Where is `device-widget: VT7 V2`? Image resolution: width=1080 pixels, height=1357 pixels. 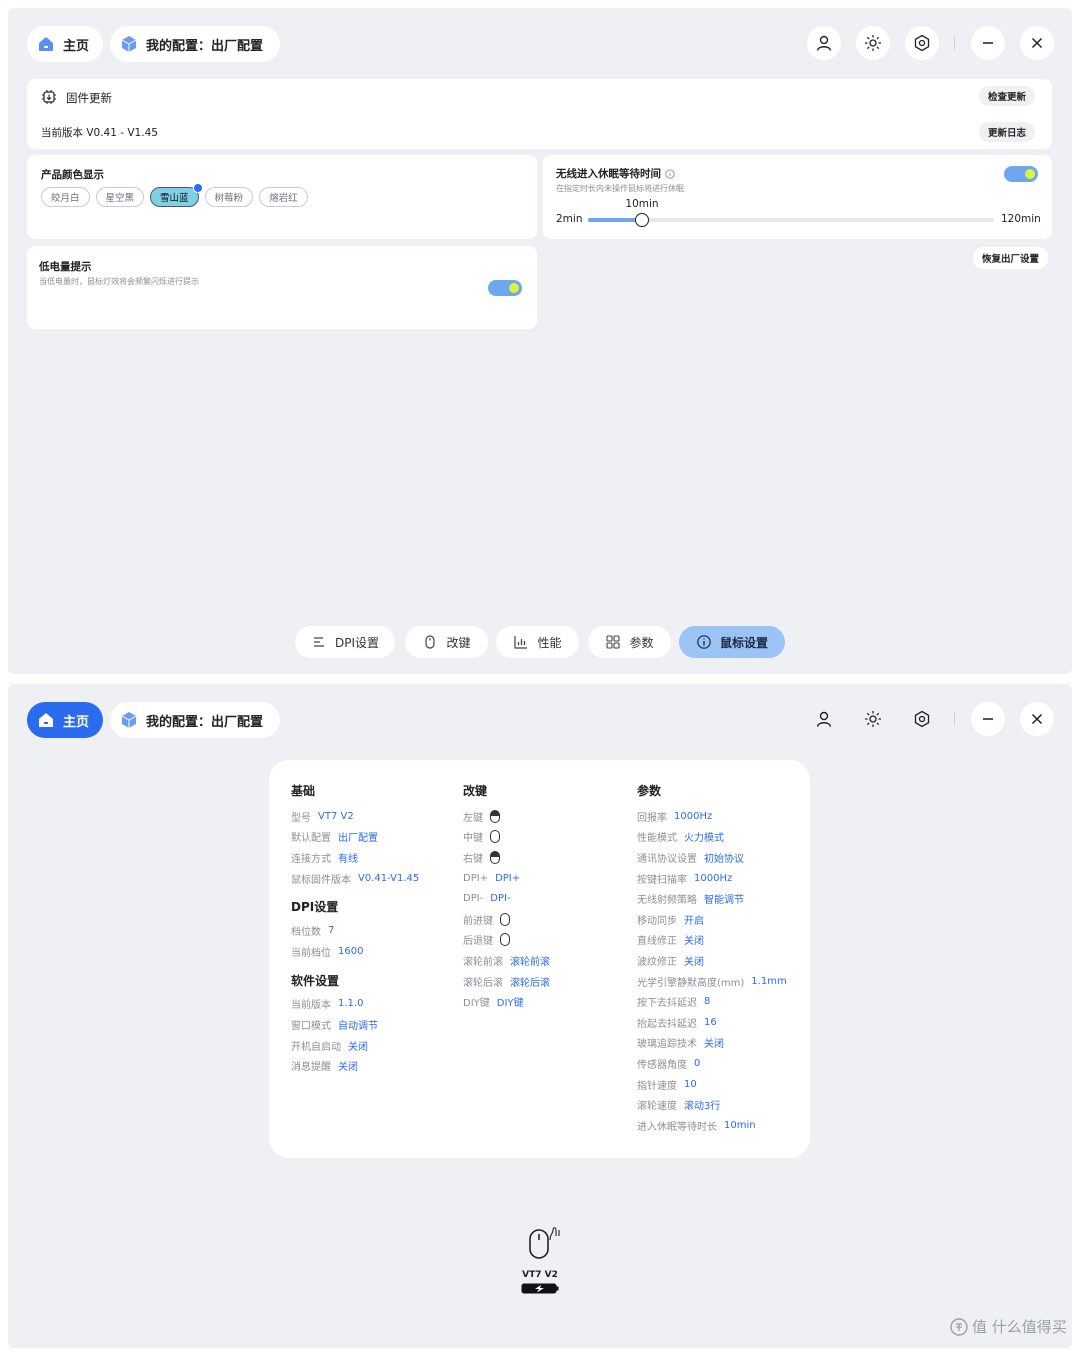 device-widget: VT7 V2 is located at coordinates (540, 1260).